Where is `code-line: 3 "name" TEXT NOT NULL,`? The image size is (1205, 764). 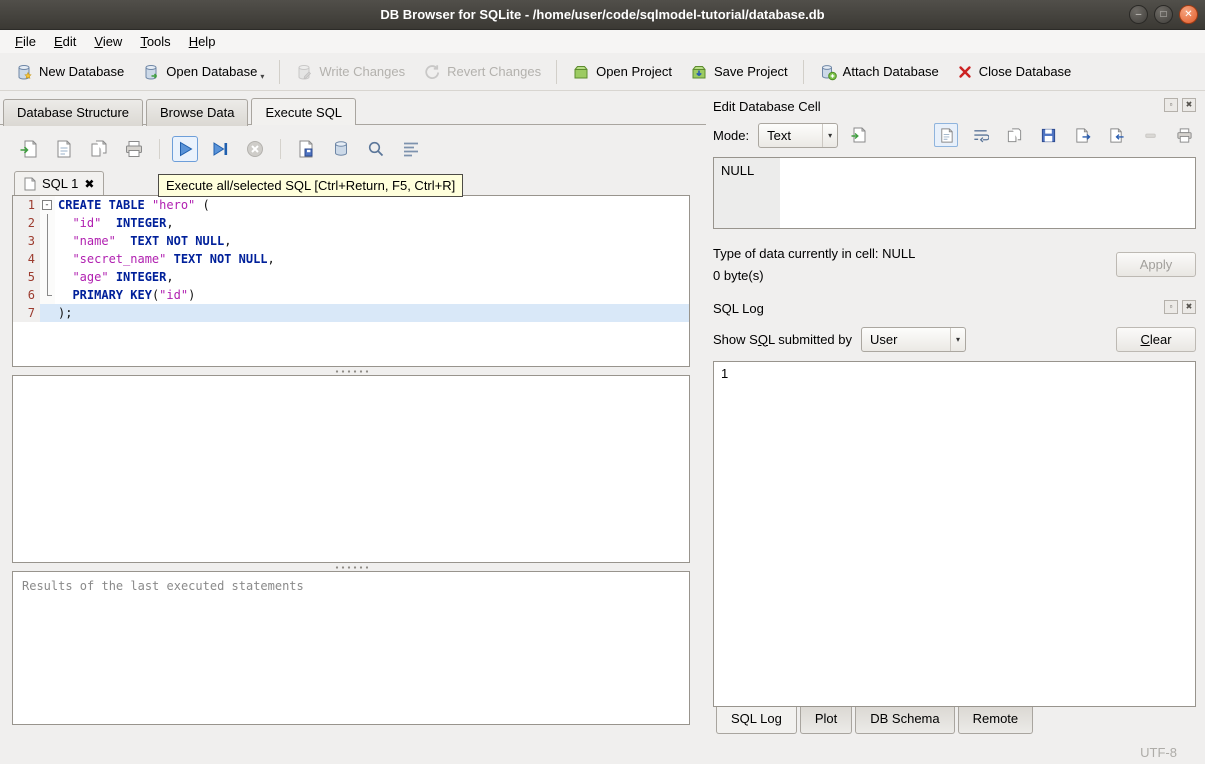
code-line: 3 "name" TEXT NOT NULL, is located at coordinates (351, 241).